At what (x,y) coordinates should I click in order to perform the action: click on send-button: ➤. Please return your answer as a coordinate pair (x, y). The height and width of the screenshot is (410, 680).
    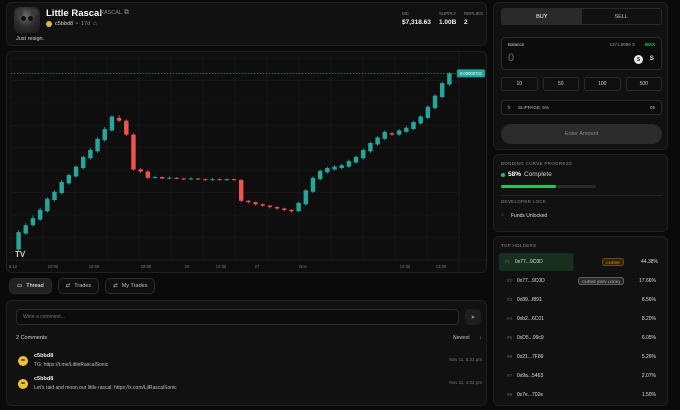
    Looking at the image, I should click on (473, 317).